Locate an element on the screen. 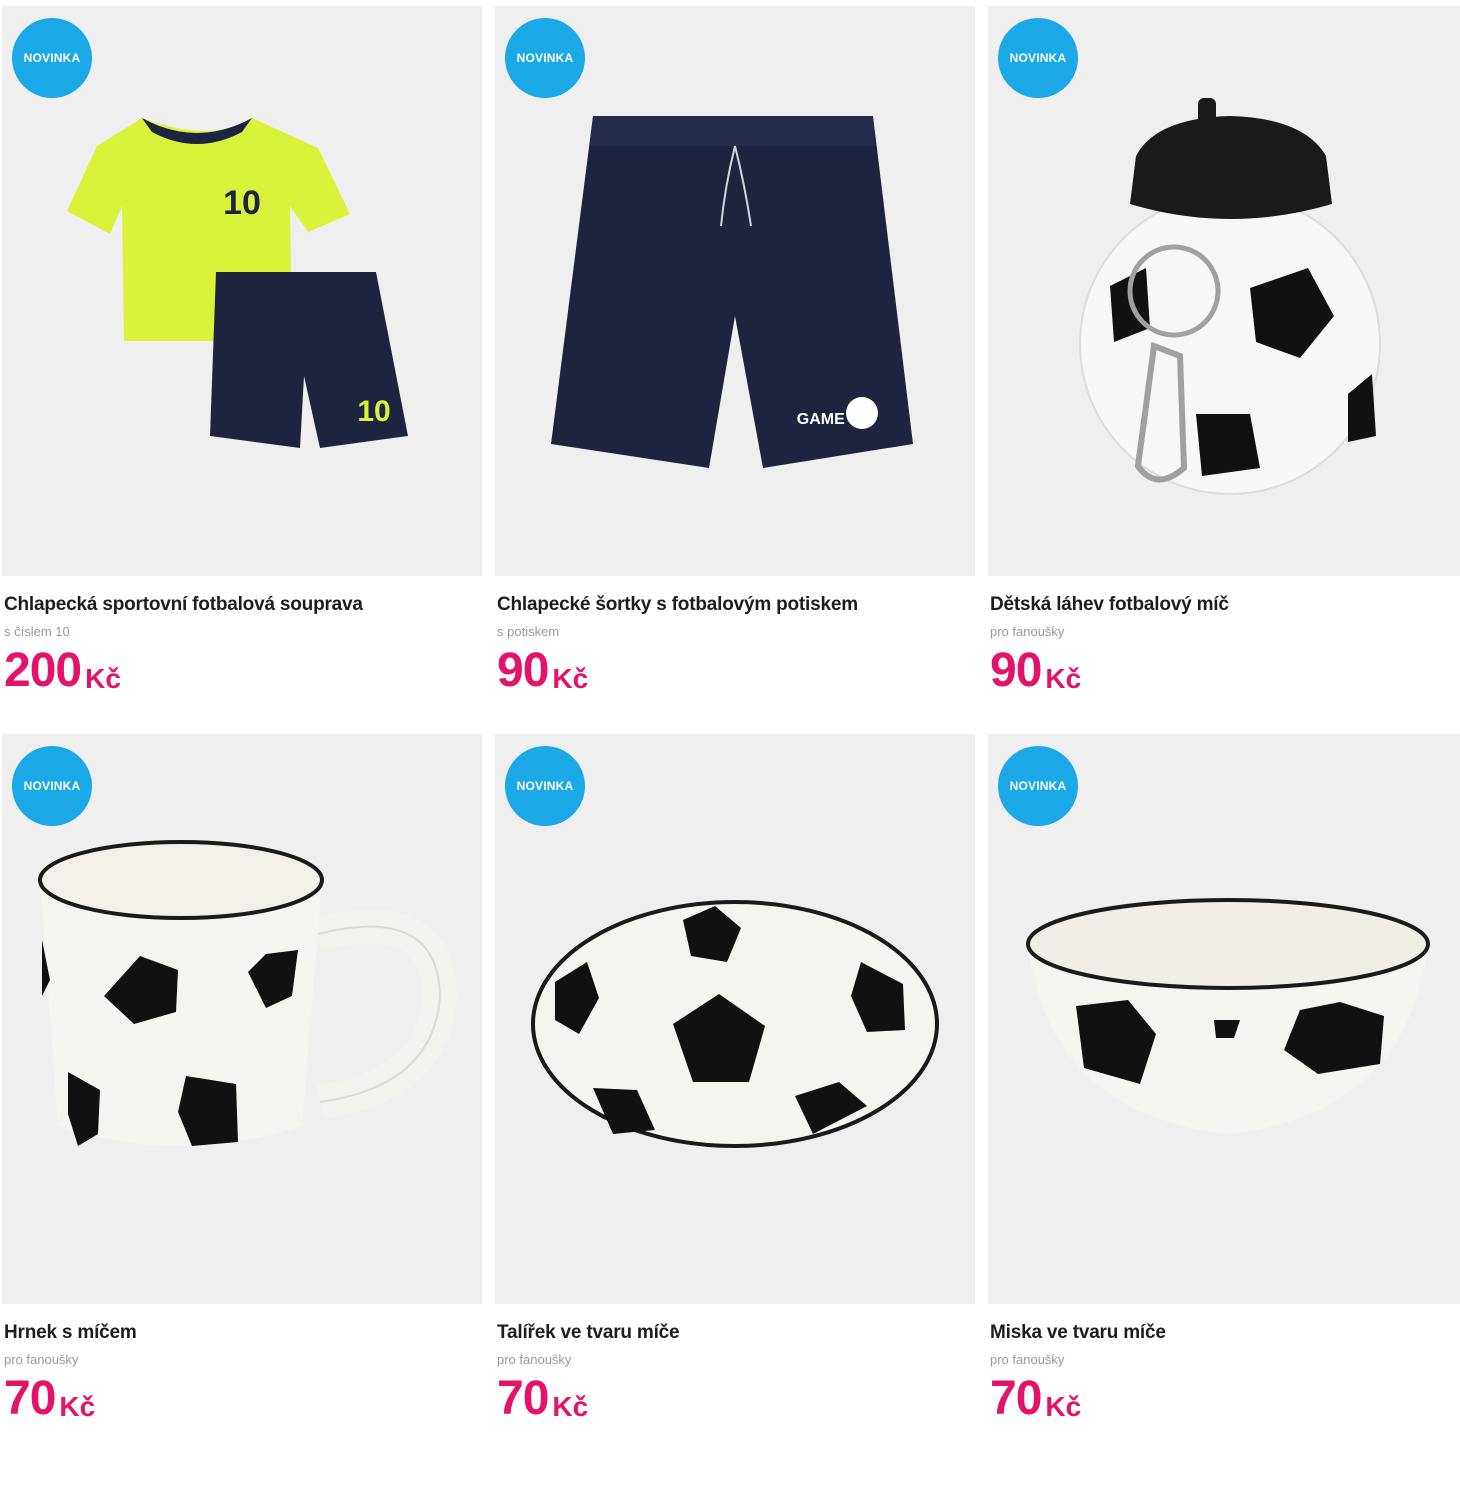 This screenshot has width=1460, height=1500. product-name: Chlapecké šortky s fotbalovým potiskem is located at coordinates (736, 605).